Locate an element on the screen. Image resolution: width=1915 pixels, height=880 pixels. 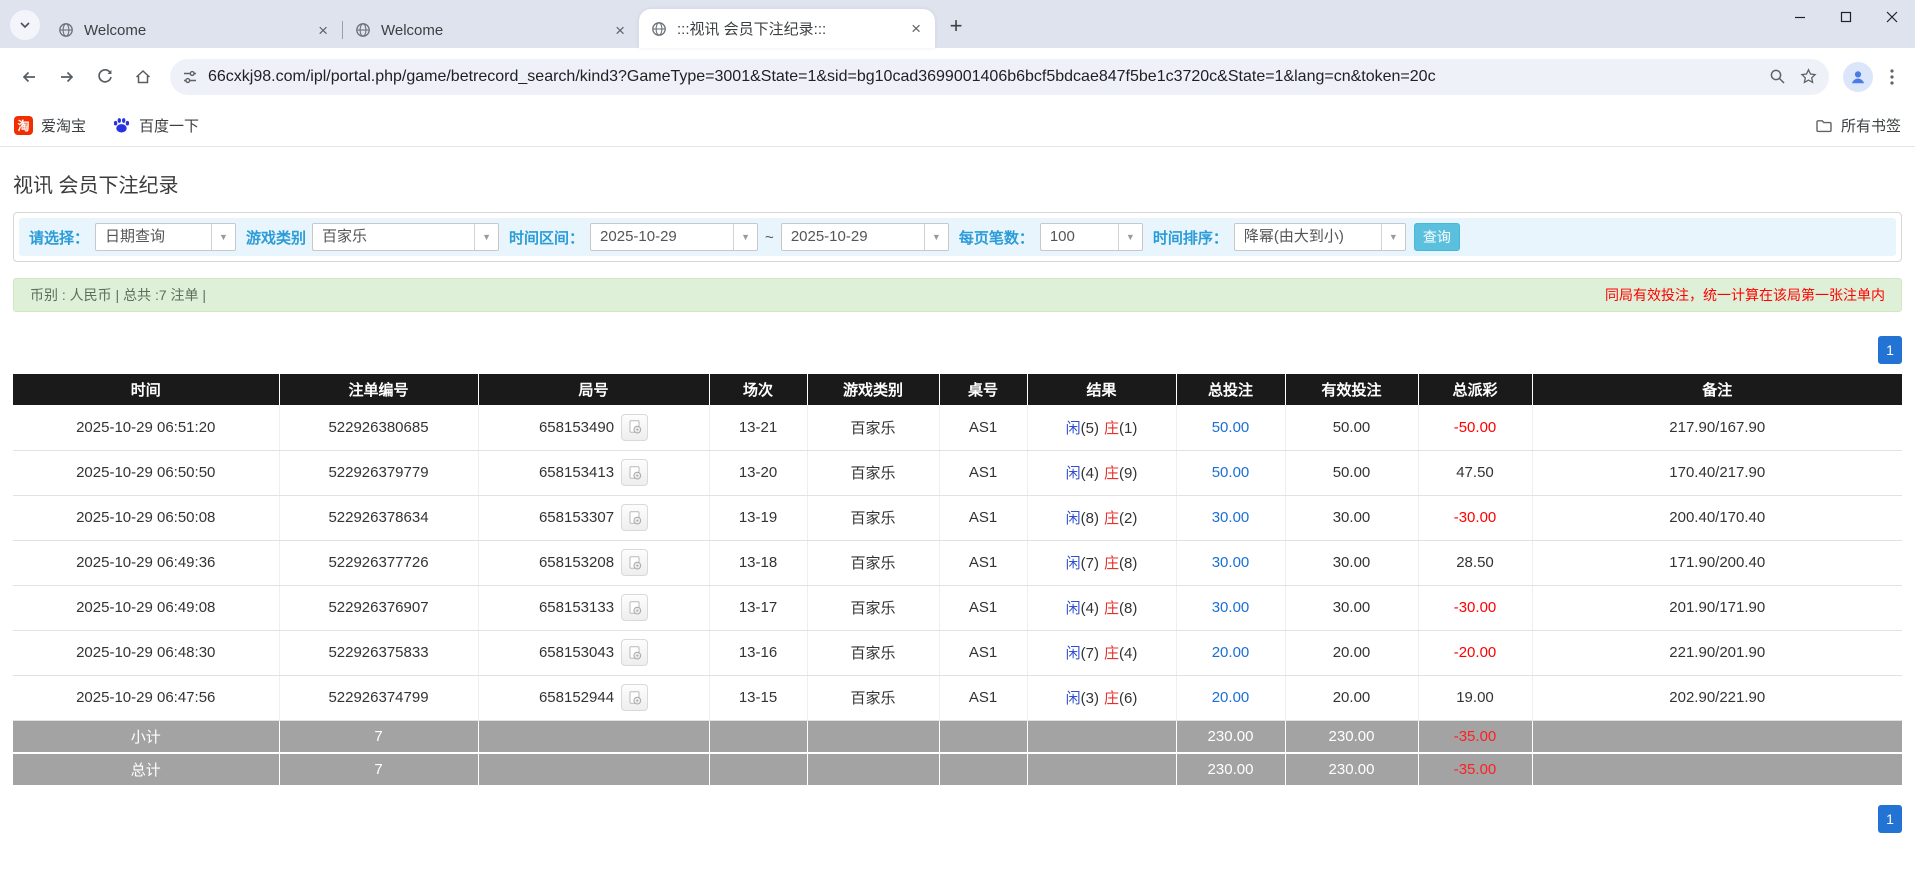
subtotal-payout: -35.00 is located at coordinates (1475, 737).